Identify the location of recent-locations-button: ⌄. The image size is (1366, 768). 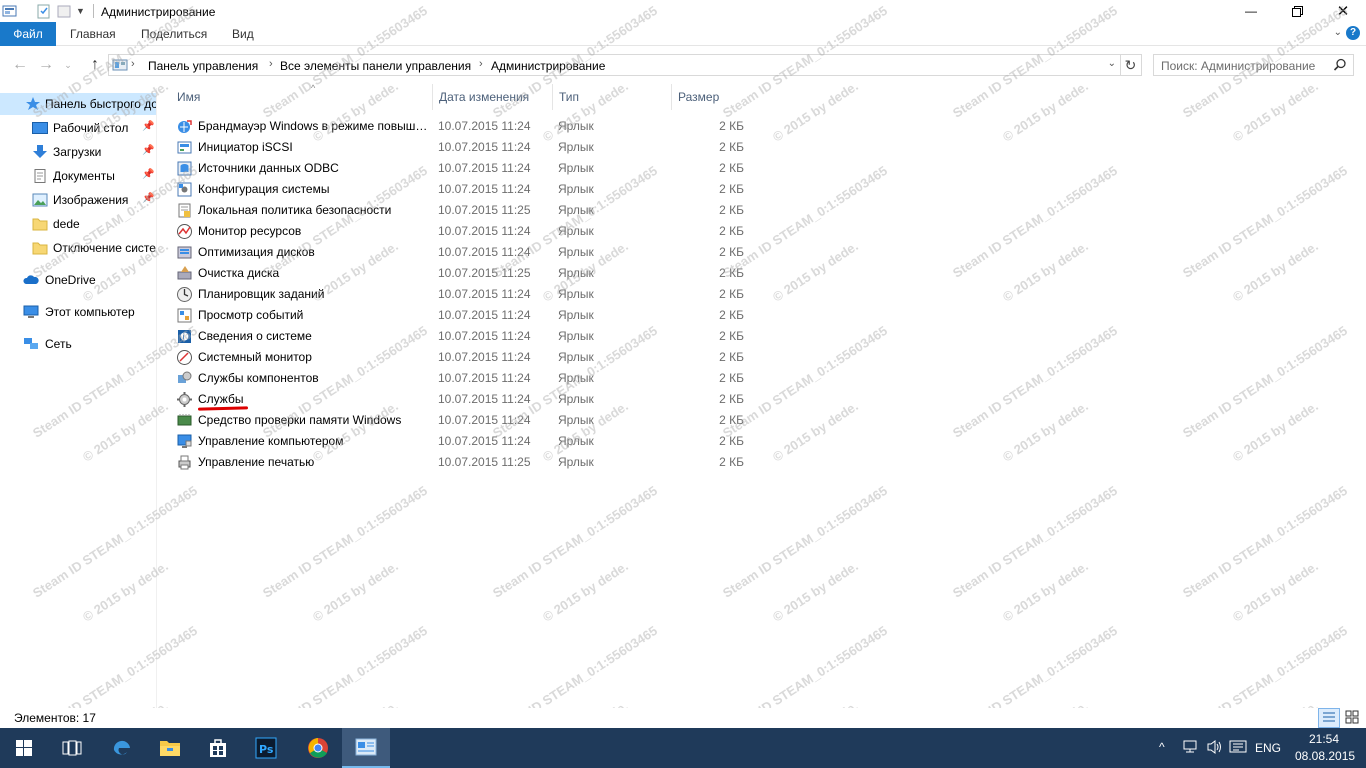
(68, 65).